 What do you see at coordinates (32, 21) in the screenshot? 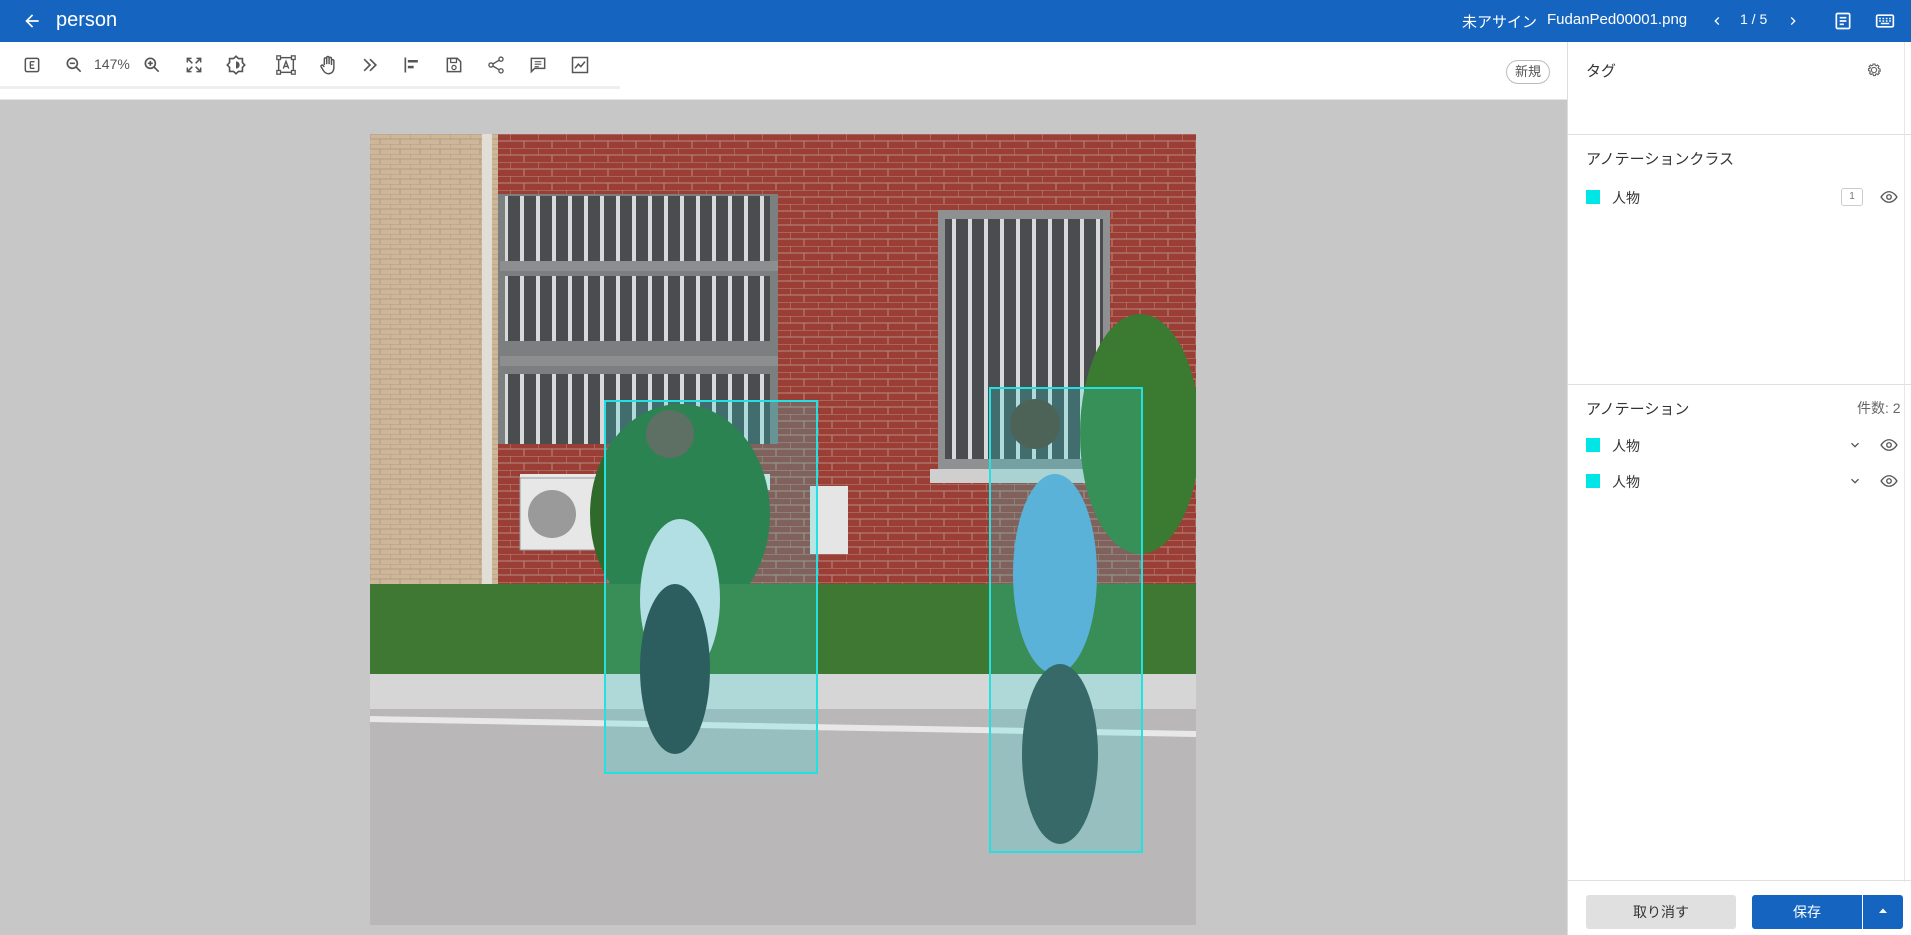
I see `back-arrow-icon` at bounding box center [32, 21].